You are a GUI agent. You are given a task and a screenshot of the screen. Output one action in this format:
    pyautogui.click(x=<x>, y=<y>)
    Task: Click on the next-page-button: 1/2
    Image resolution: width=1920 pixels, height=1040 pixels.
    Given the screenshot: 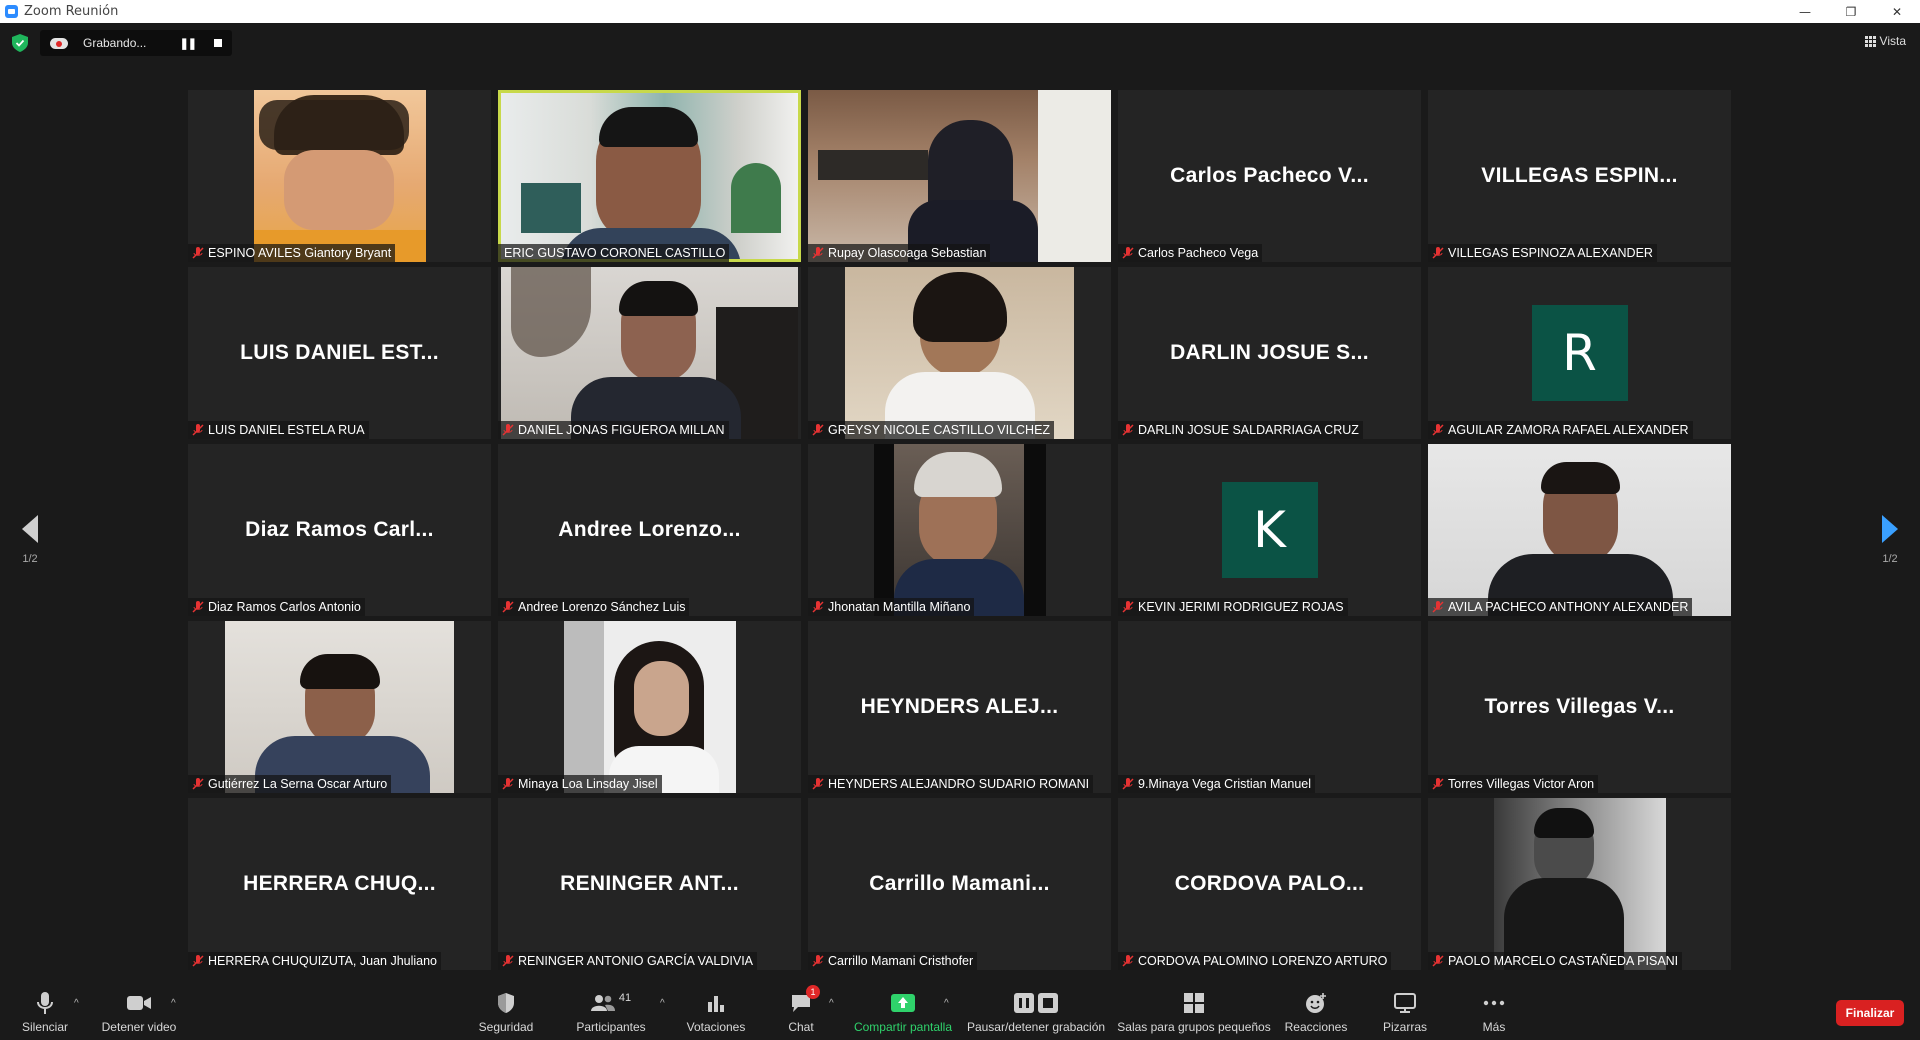 What is the action you would take?
    pyautogui.click(x=1890, y=540)
    